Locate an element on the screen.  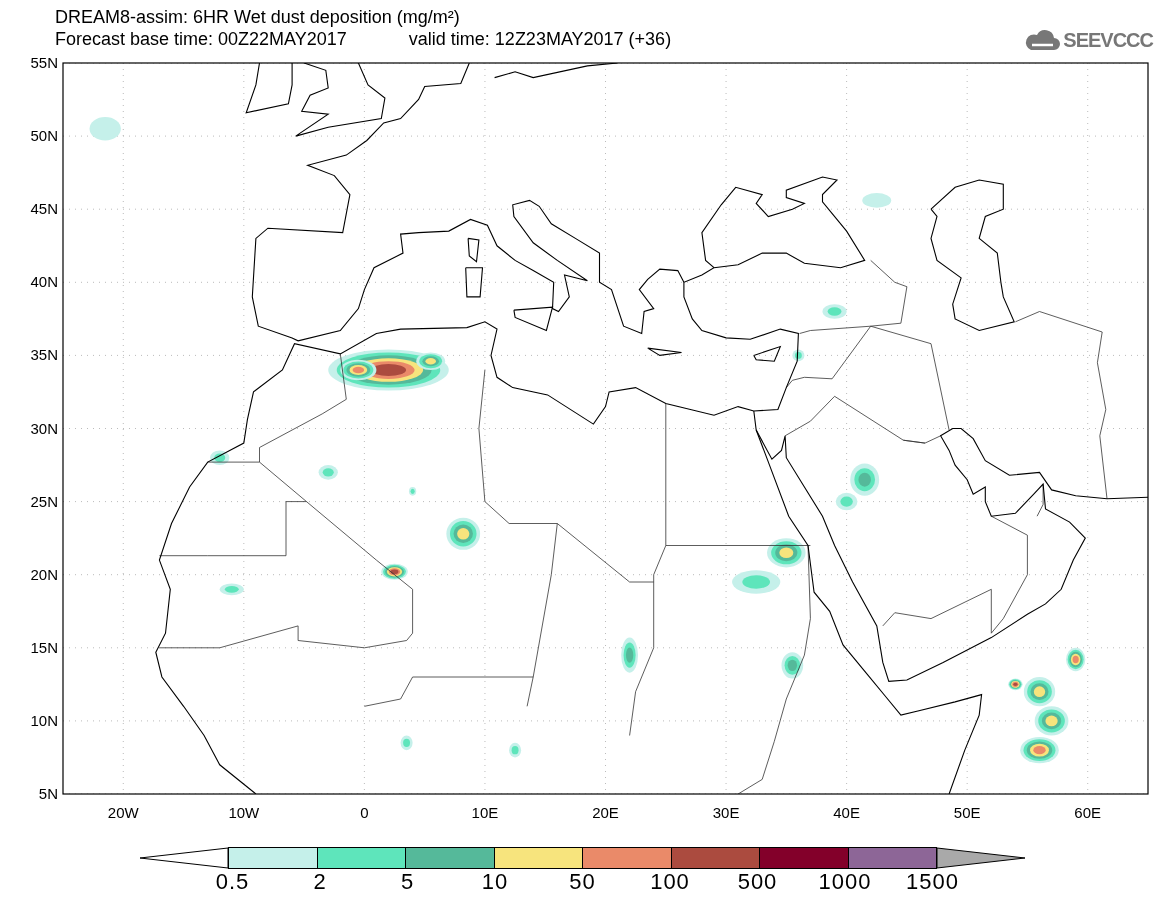
colorbar-label: 0.5 is located at coordinates (232, 882).